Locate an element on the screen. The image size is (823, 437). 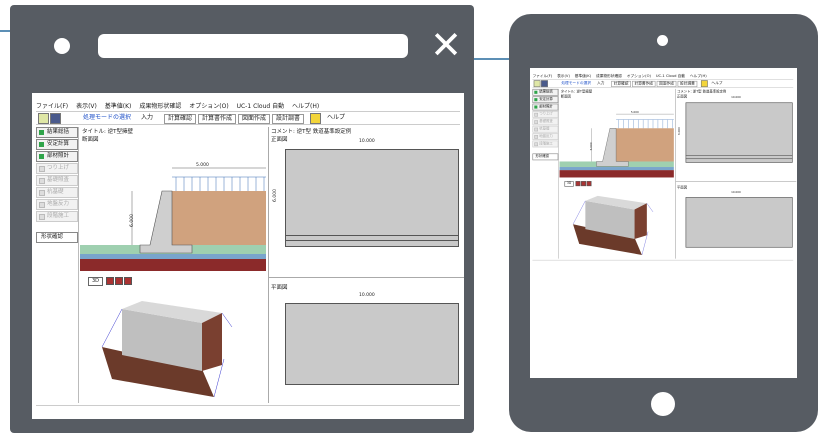
sidebar-item-label: つり上げ is located at coordinates (546, 114).